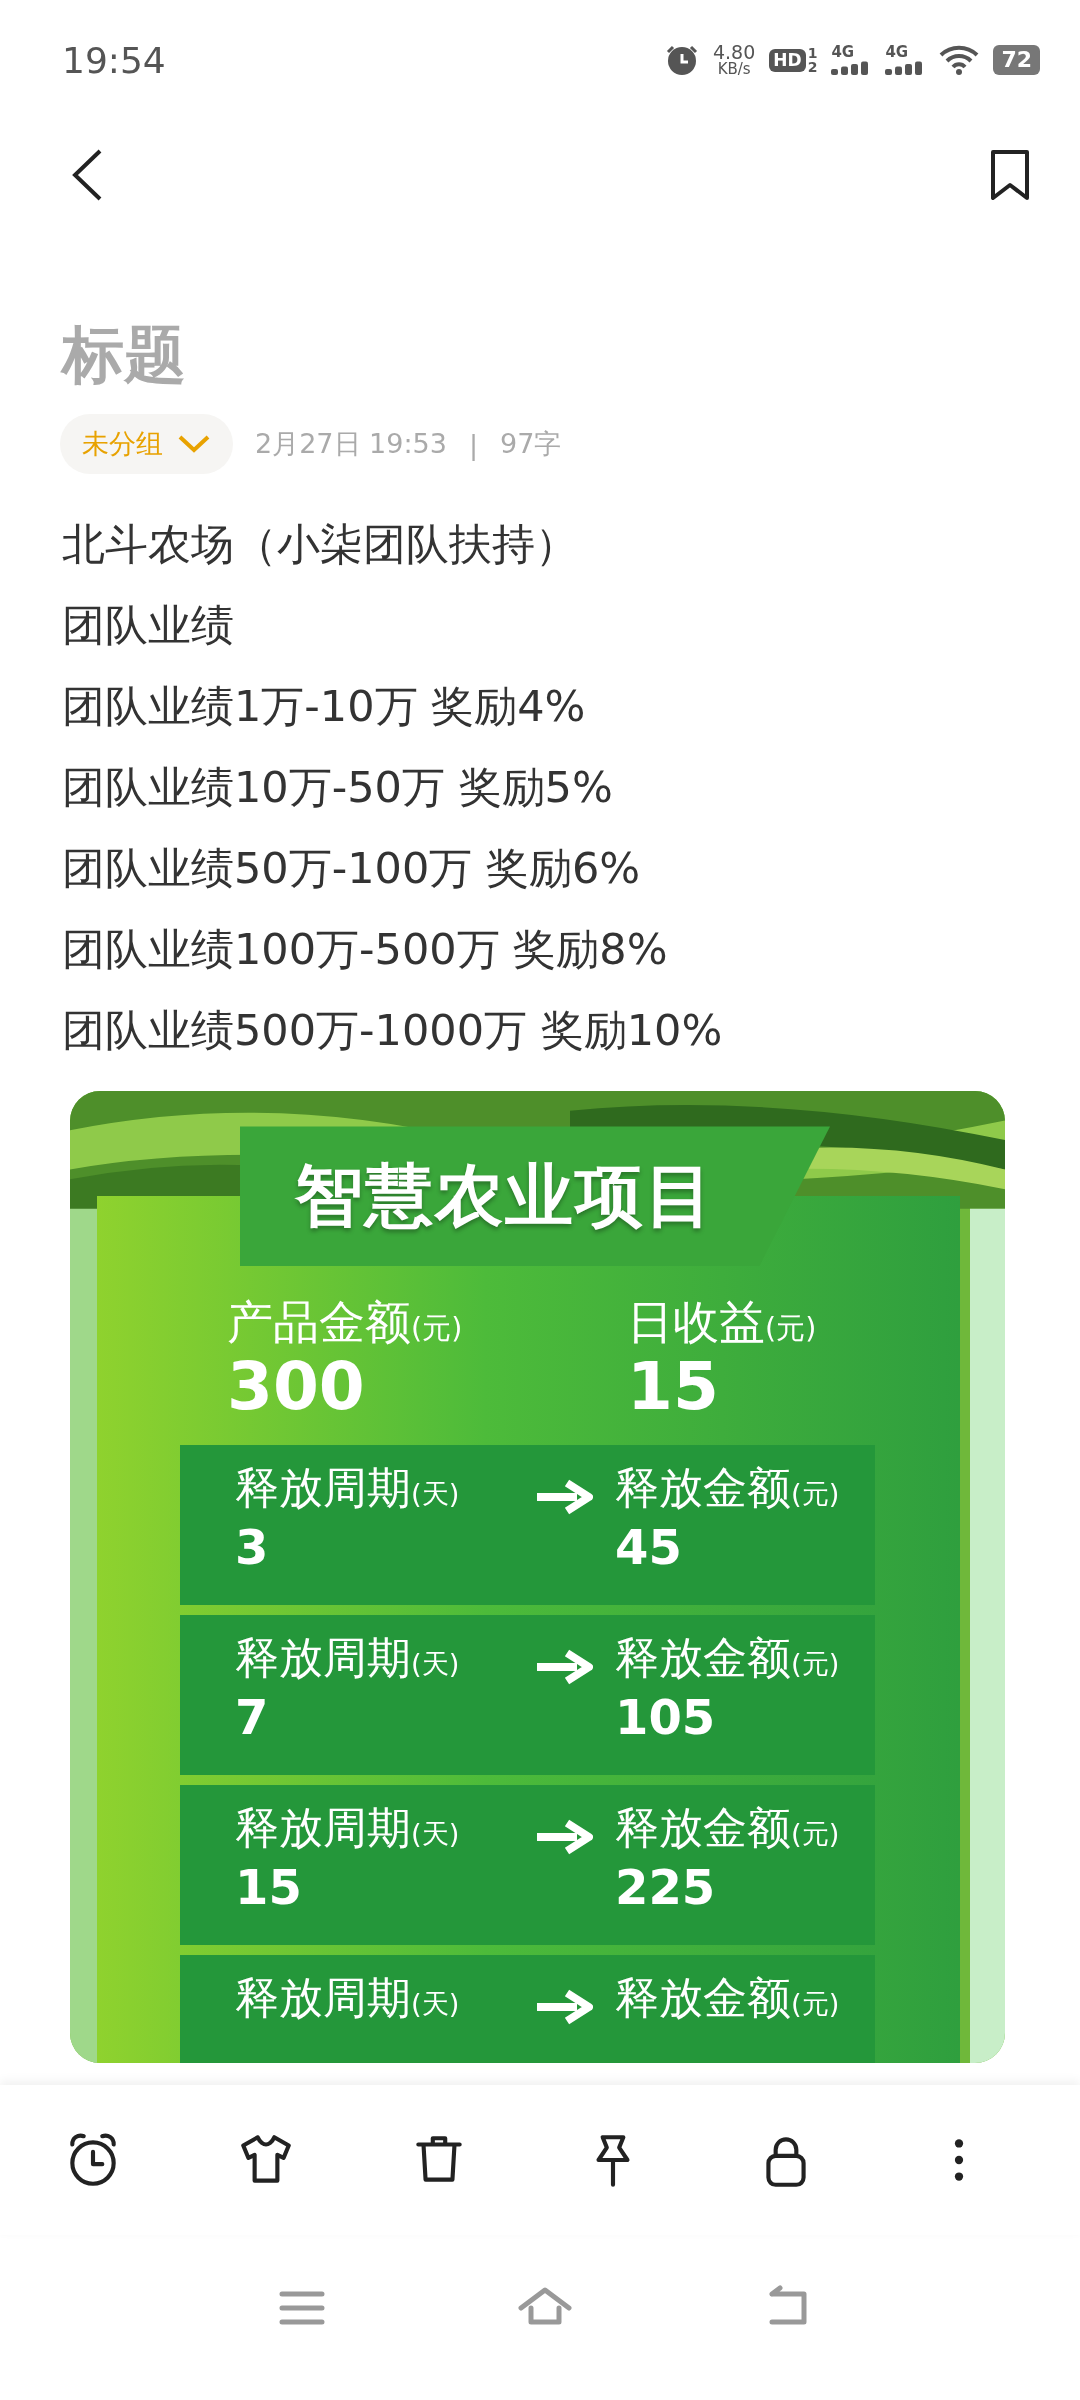 The height and width of the screenshot is (2400, 1080). What do you see at coordinates (148, 626) in the screenshot?
I see `note-line: 团队业绩` at bounding box center [148, 626].